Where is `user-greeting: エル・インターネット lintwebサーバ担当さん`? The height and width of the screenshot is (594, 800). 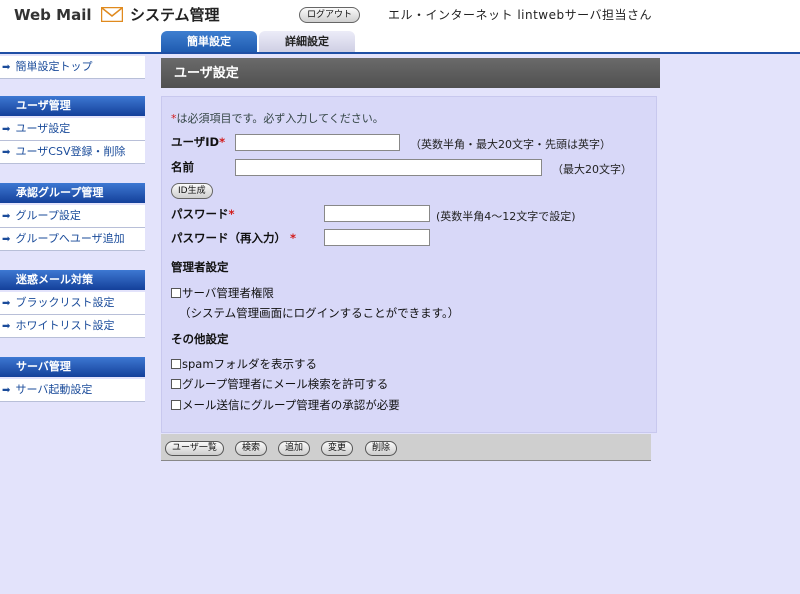 user-greeting: エル・インターネット lintwebサーバ担当さん is located at coordinates (520, 15).